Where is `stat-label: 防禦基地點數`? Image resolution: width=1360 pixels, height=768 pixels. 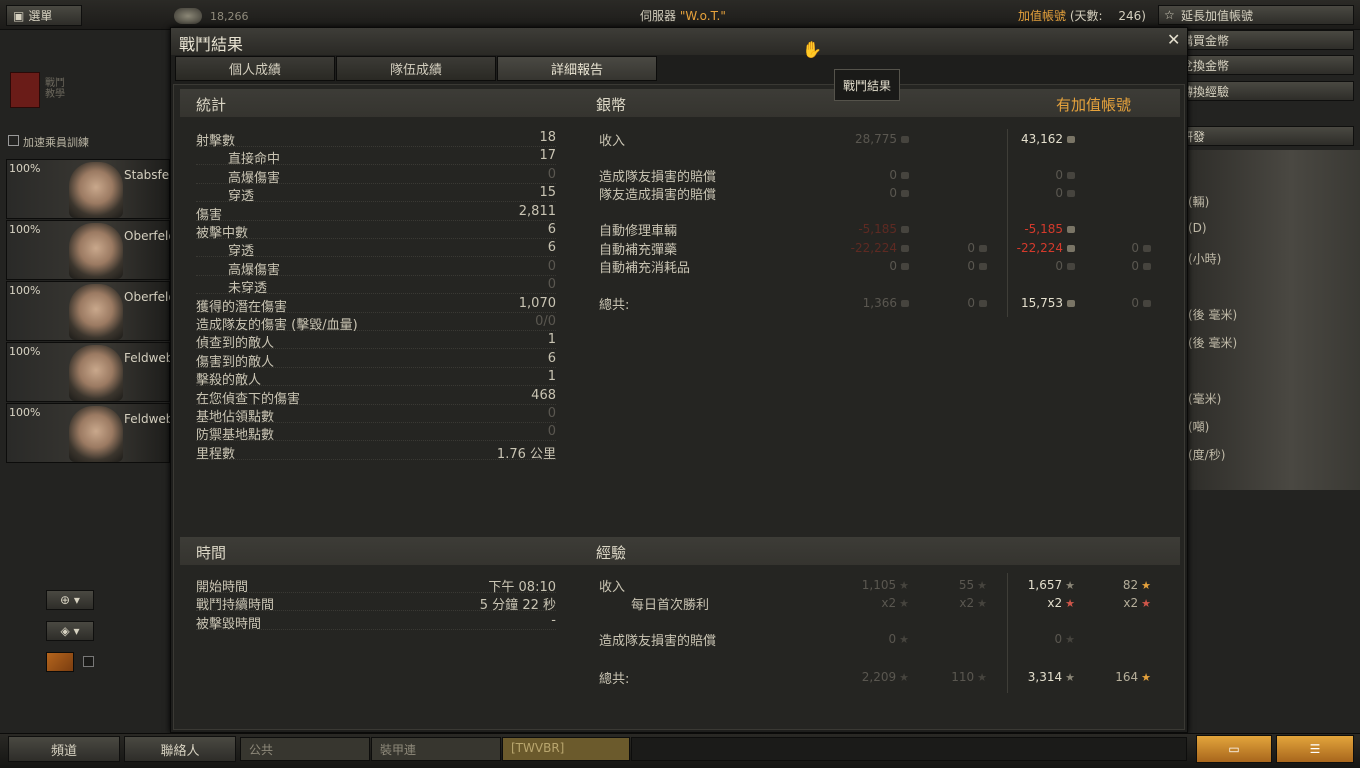 stat-label: 防禦基地點數 is located at coordinates (235, 436).